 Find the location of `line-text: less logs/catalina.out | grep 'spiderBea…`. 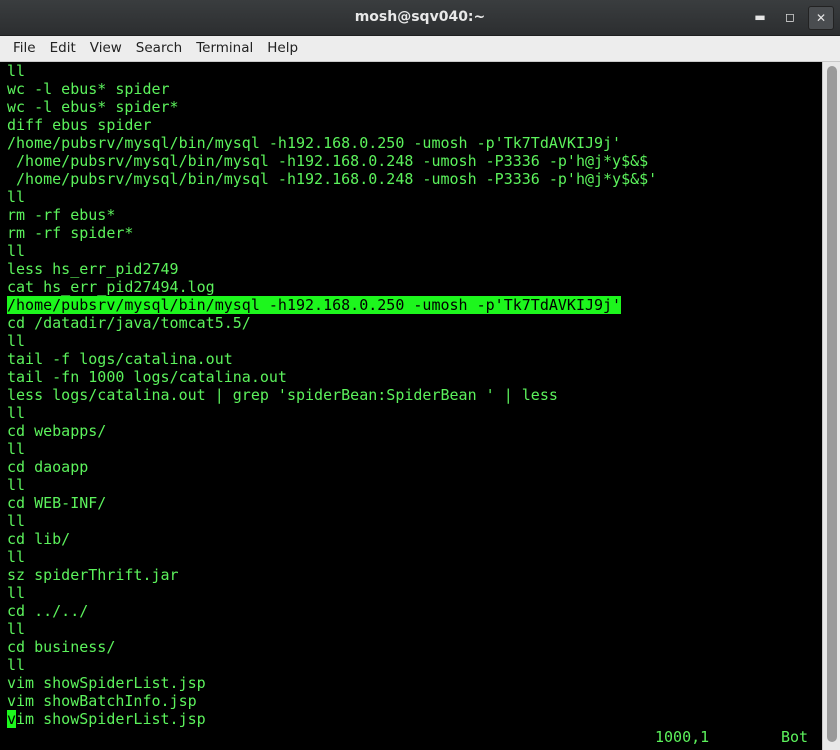

line-text: less logs/catalina.out | grep 'spiderBea… is located at coordinates (282, 395).